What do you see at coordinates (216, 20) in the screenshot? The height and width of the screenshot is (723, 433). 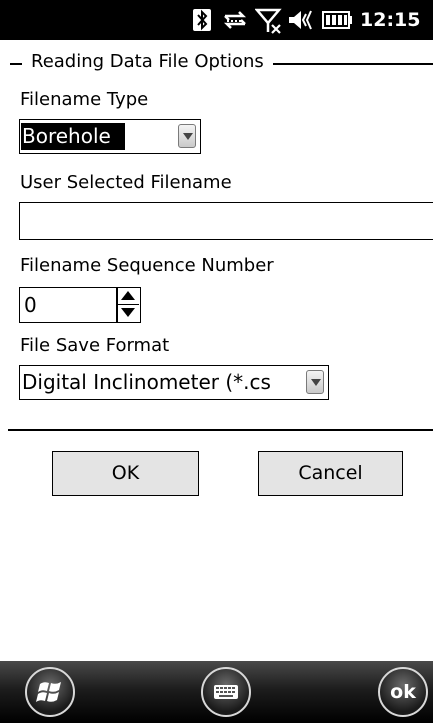 I see `status-bar: 12:15` at bounding box center [216, 20].